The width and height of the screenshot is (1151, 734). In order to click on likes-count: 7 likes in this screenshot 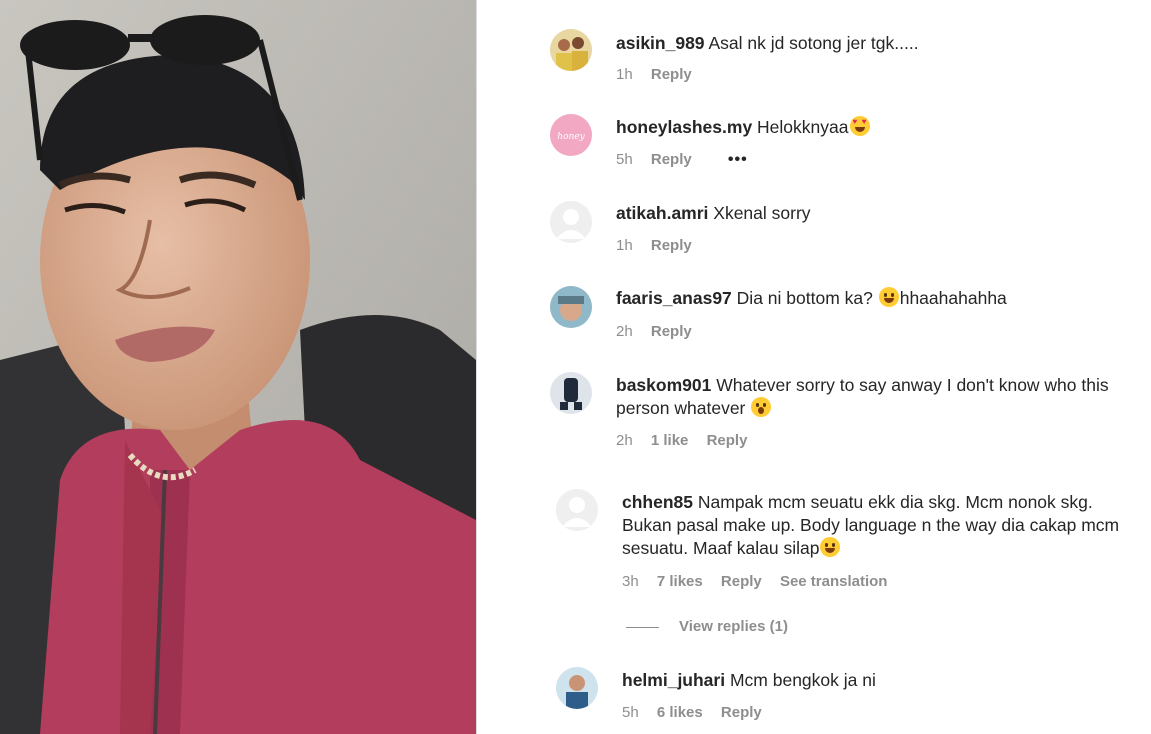, I will do `click(680, 581)`.